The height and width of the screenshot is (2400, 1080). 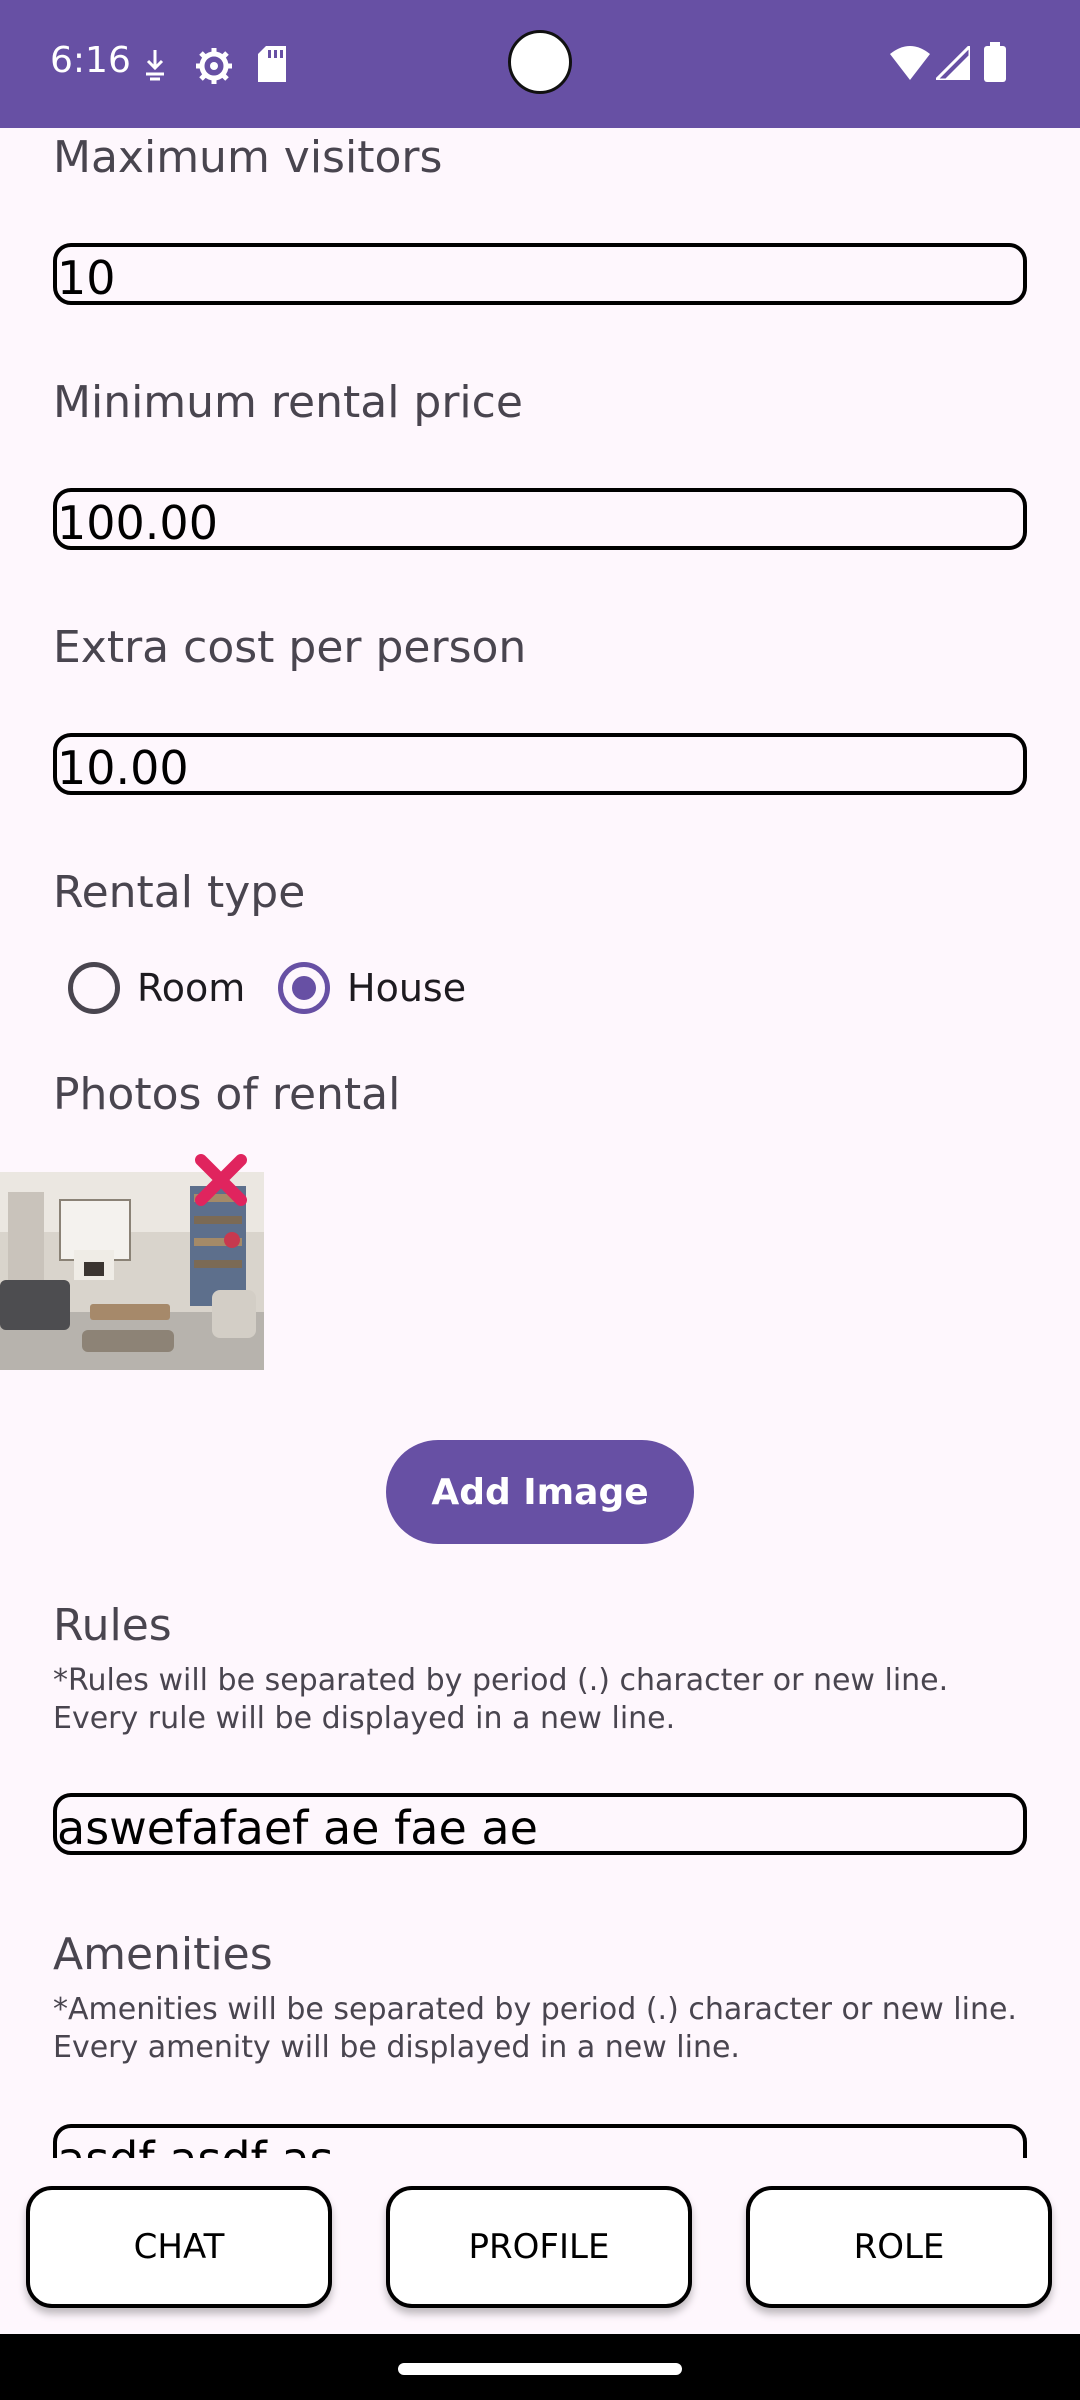 What do you see at coordinates (248, 157) in the screenshot?
I see `max-visitors-label: Maximum visitors` at bounding box center [248, 157].